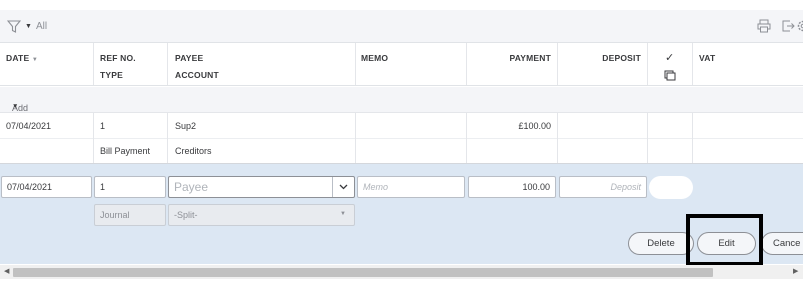 Image resolution: width=803 pixels, height=286 pixels. Describe the element at coordinates (671, 187) in the screenshot. I see `cleared-toggle` at that location.